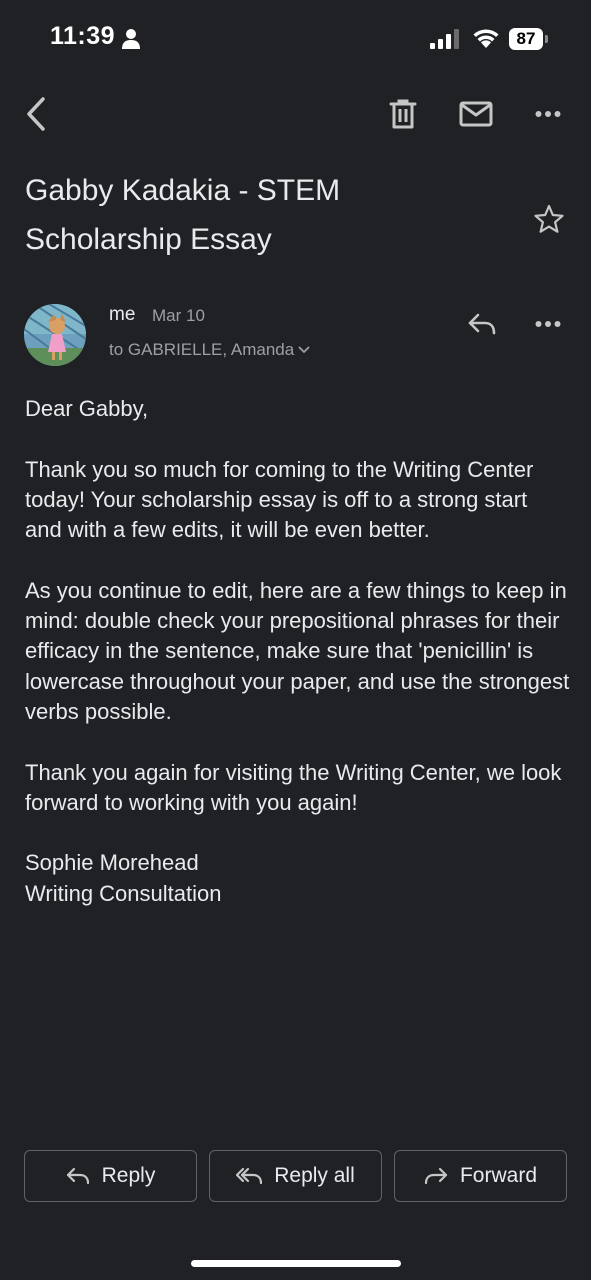 Image resolution: width=591 pixels, height=1280 pixels. I want to click on battery-cap, so click(546, 39).